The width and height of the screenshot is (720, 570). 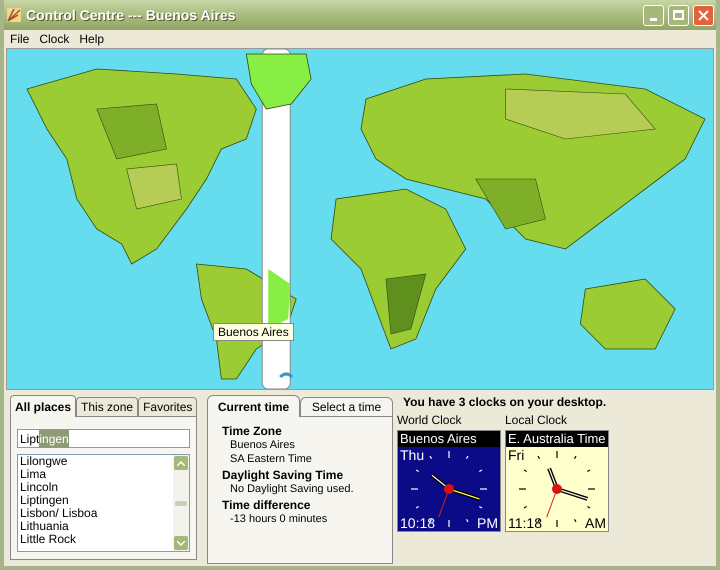 What do you see at coordinates (449, 481) in the screenshot?
I see `clock-widget: Buenos Aires Thu 10:18 PM` at bounding box center [449, 481].